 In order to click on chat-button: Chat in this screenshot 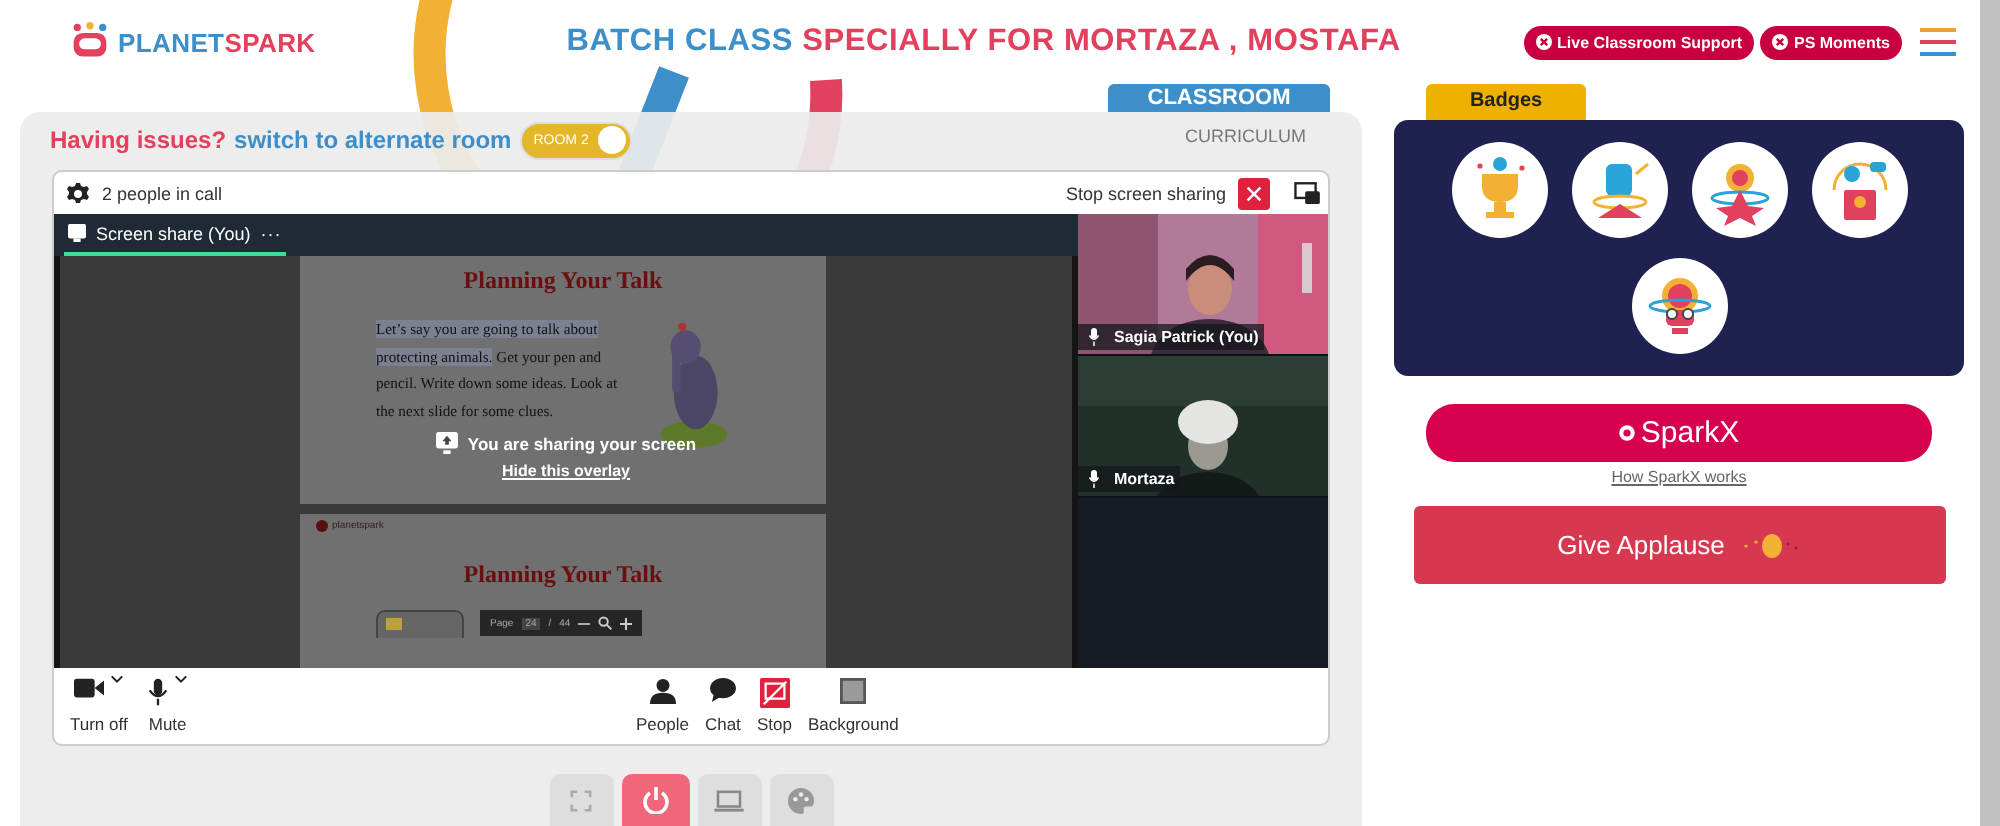, I will do `click(722, 706)`.